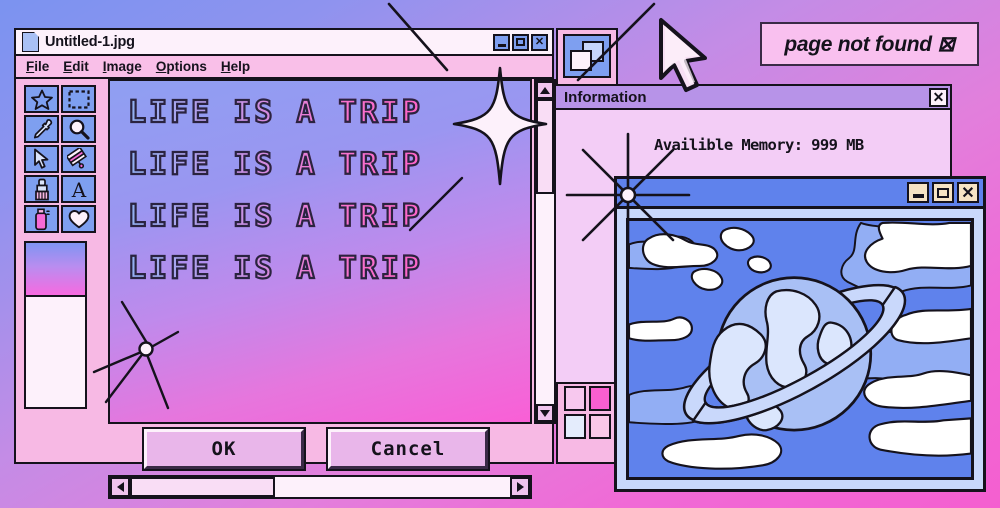 The height and width of the screenshot is (508, 1000). I want to click on horizontal-scroll-thumb, so click(202, 487).